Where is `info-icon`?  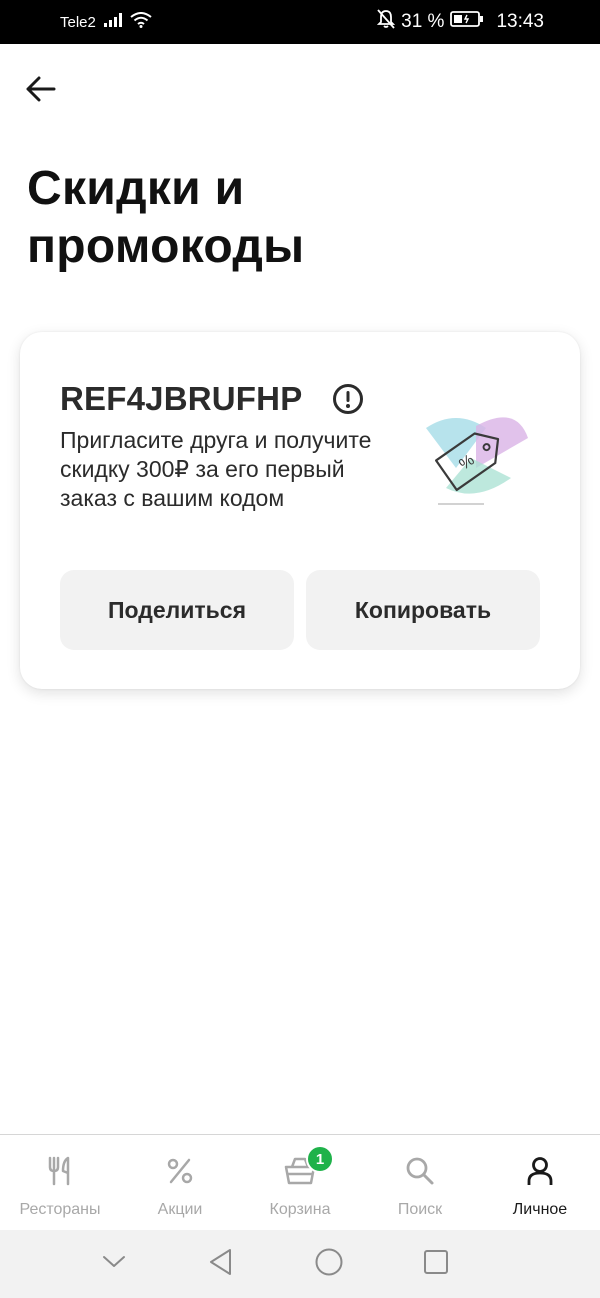
info-icon is located at coordinates (348, 399).